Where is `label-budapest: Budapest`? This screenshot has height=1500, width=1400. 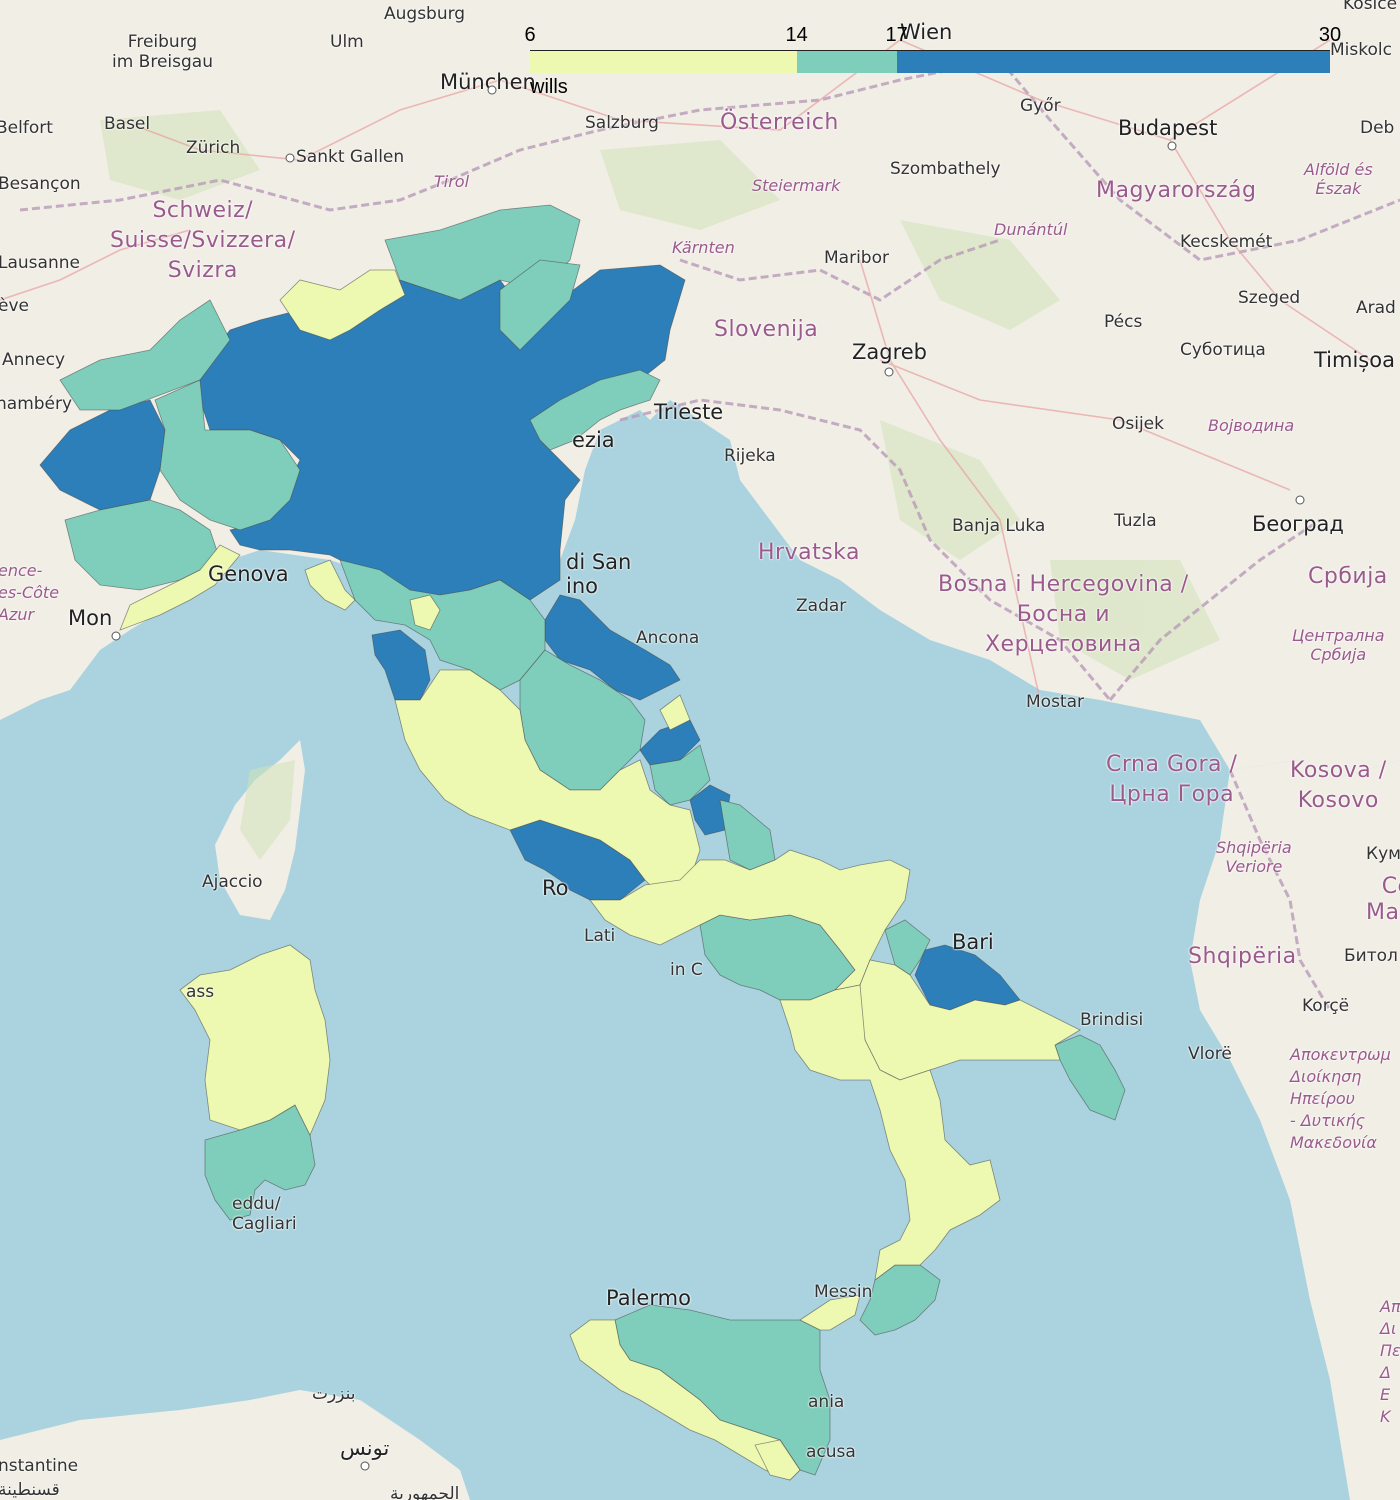
label-budapest: Budapest is located at coordinates (1168, 128).